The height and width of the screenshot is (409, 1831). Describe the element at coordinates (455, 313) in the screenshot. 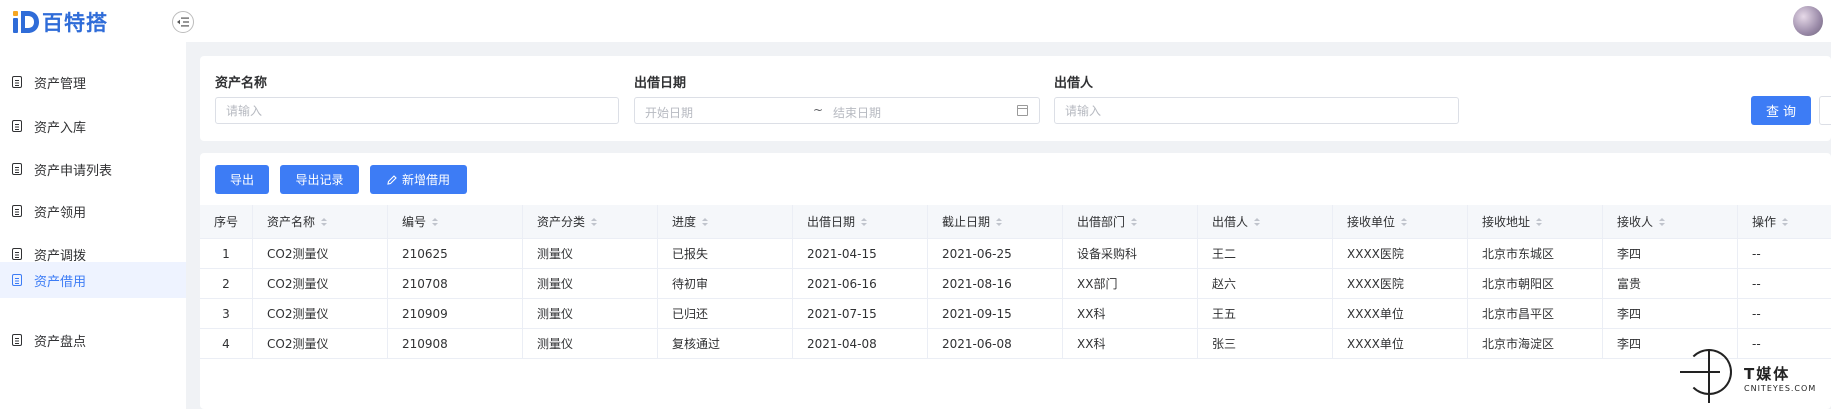

I see `cell-number: 210909` at that location.